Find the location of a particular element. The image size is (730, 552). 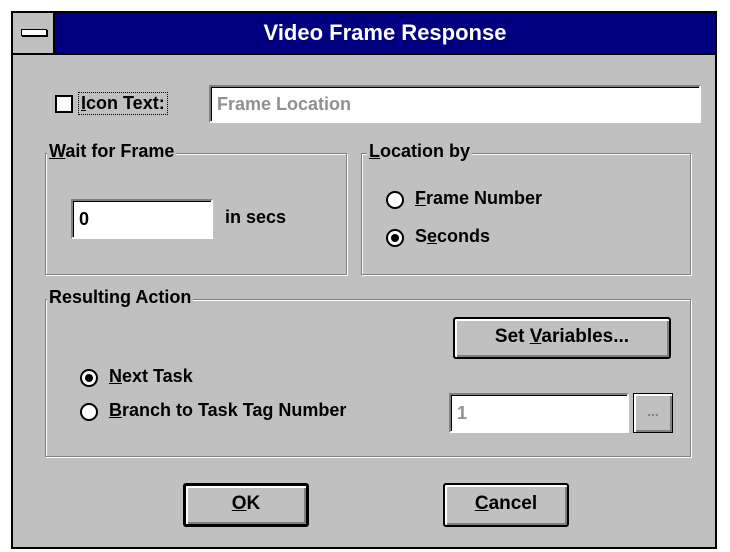

cancel-button: Cancel is located at coordinates (506, 505).